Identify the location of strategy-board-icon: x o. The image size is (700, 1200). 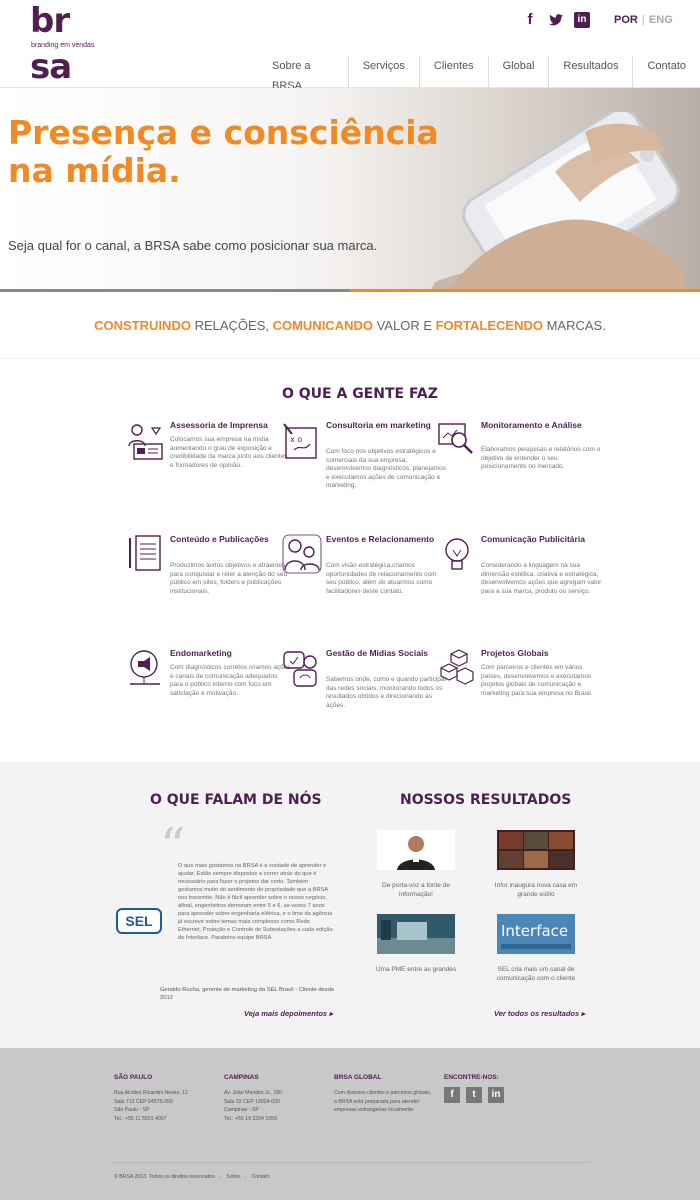
(300, 441).